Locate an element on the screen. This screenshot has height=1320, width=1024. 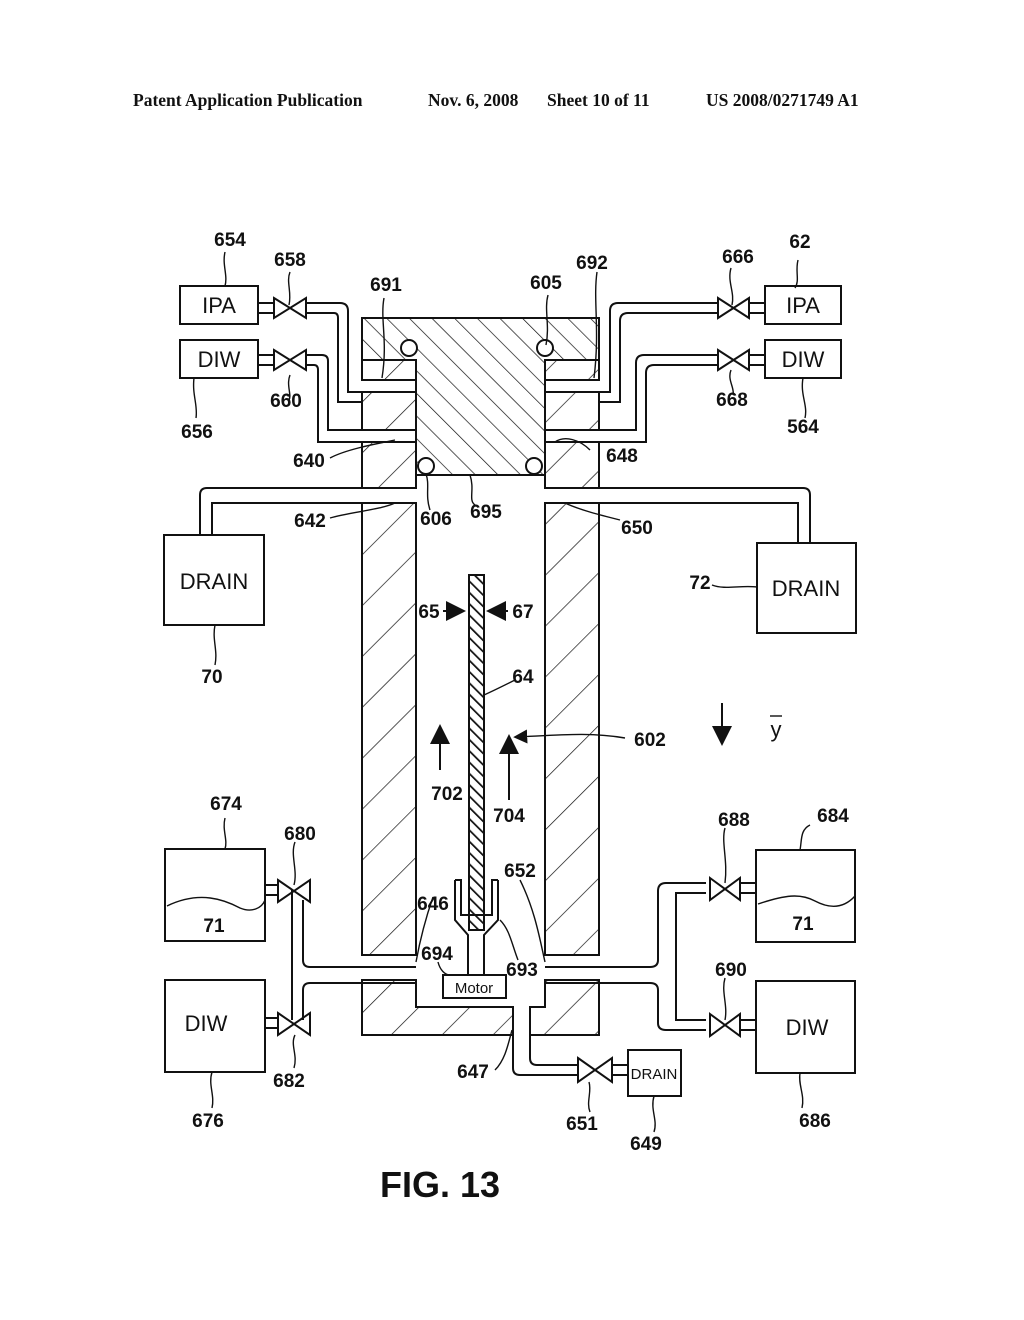
ref-647: 647 is located at coordinates (473, 1072).